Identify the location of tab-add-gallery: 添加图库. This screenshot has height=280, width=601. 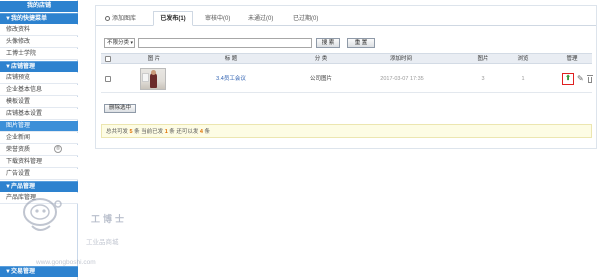
(120, 19).